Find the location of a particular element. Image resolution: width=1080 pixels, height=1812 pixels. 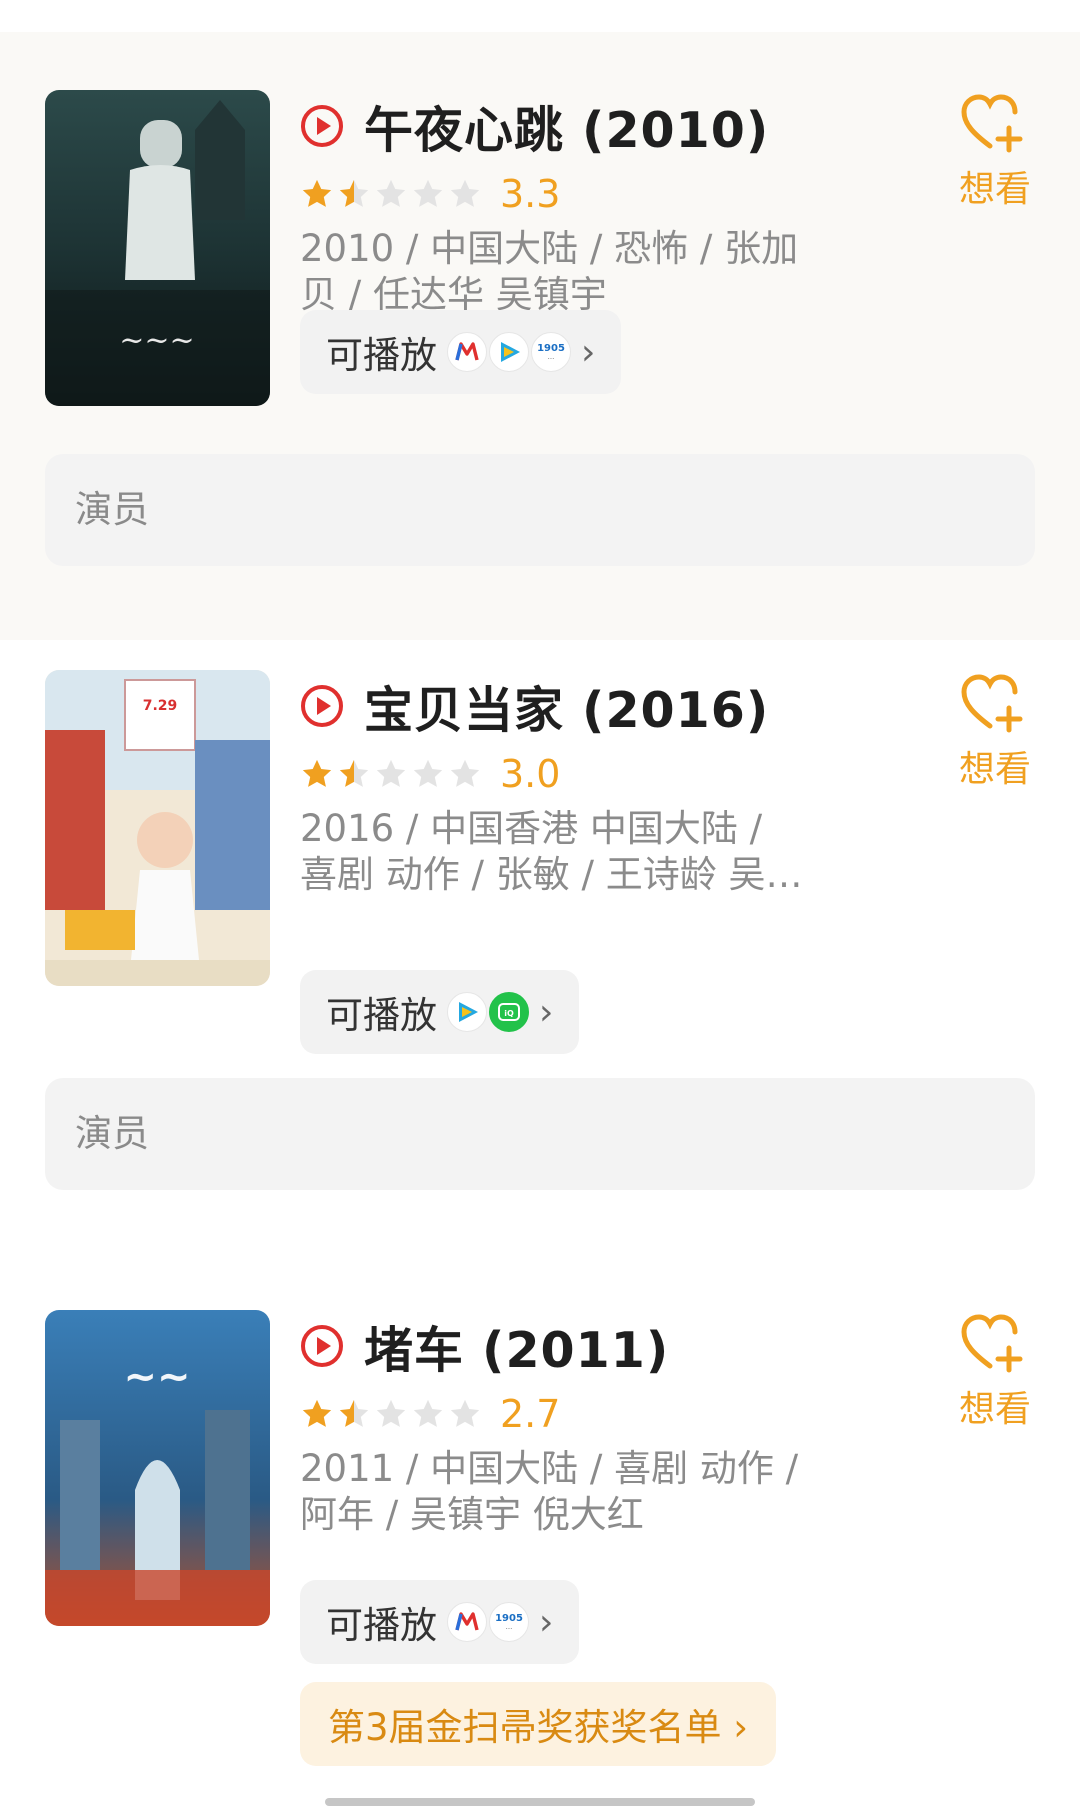

rating: 3.0 is located at coordinates (610, 774).